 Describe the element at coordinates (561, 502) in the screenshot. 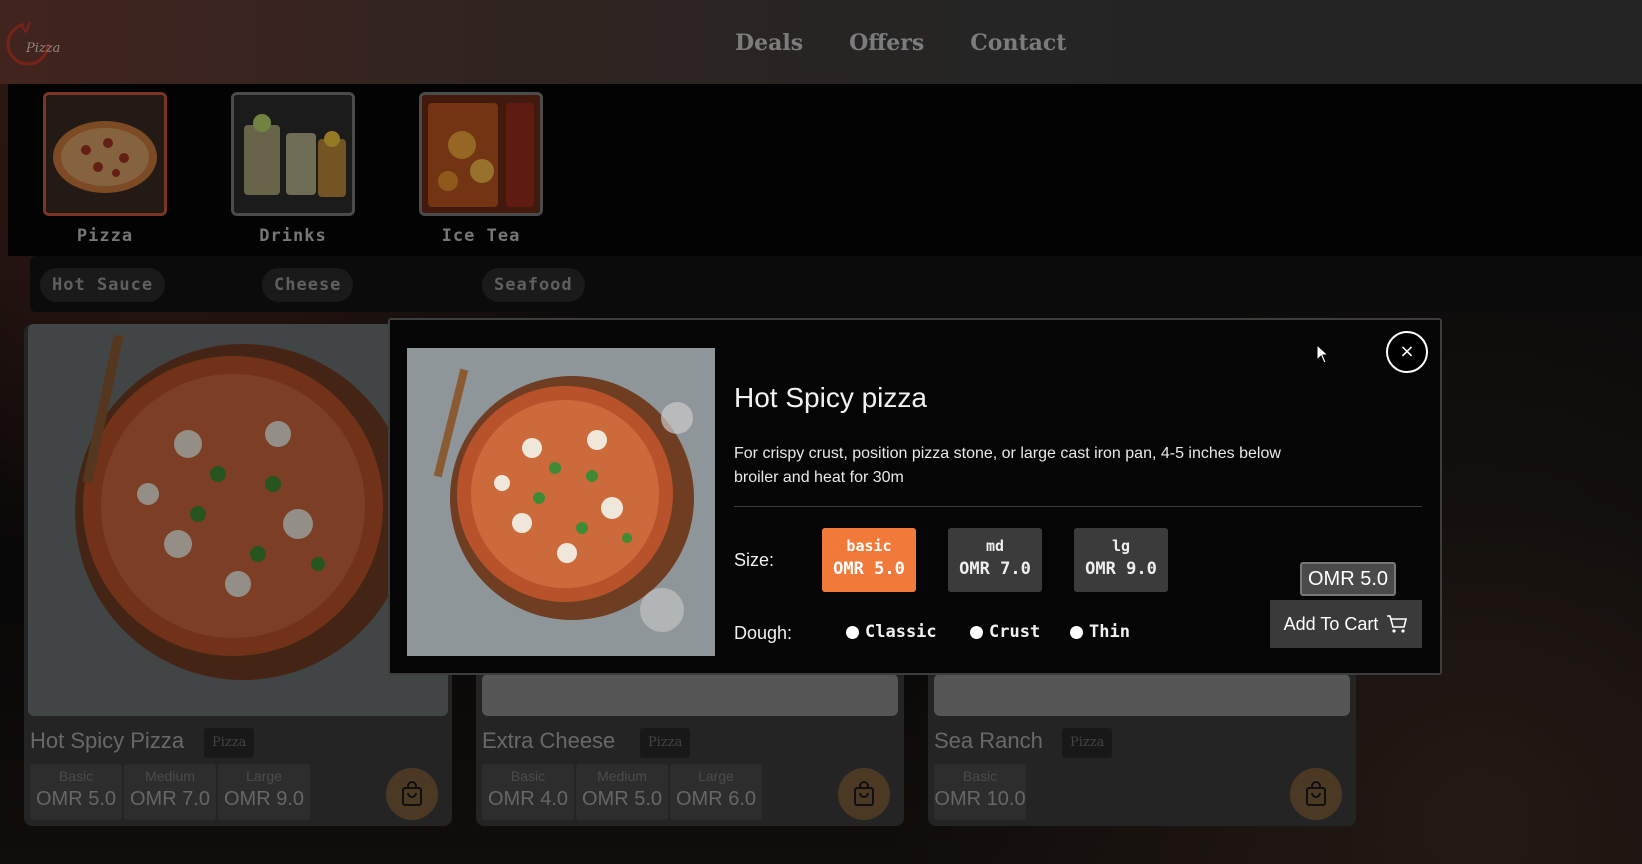

I see `modal-product-image` at that location.